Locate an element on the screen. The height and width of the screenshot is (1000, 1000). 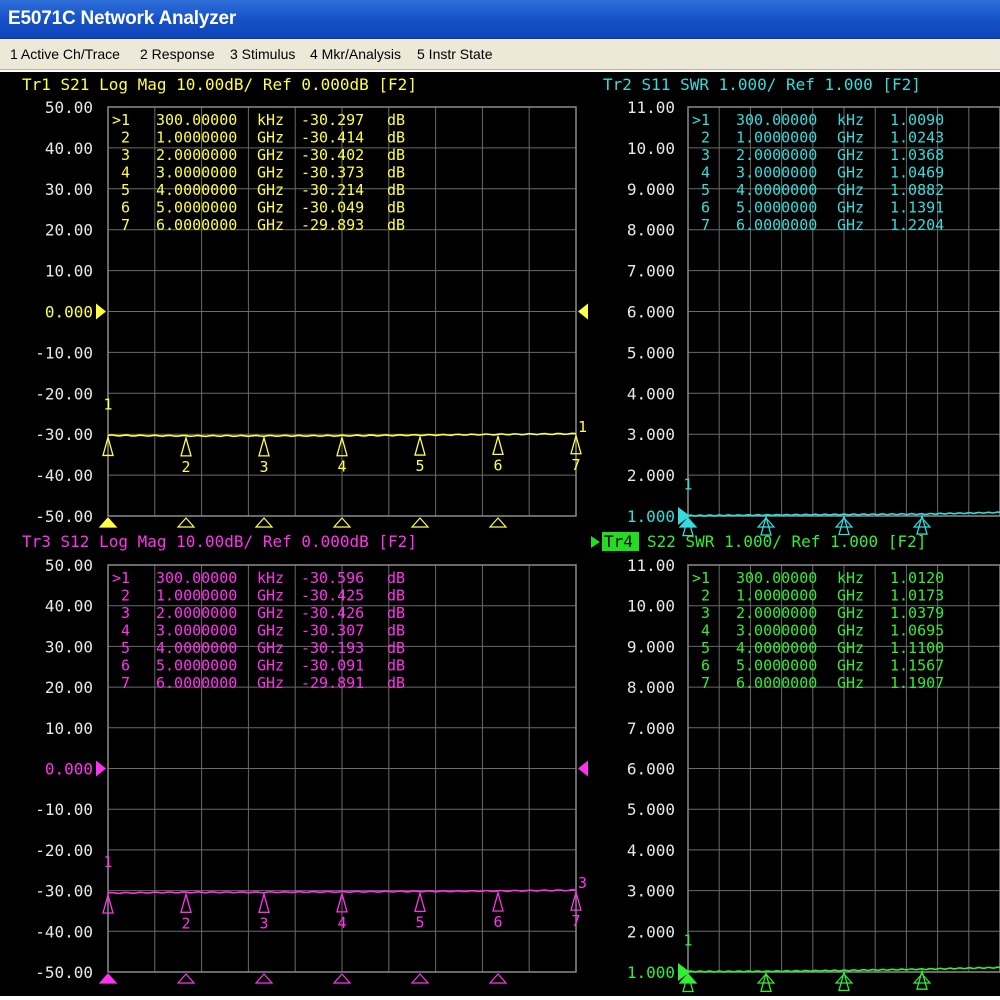
menu-item-response: 2 Response is located at coordinates (177, 54).